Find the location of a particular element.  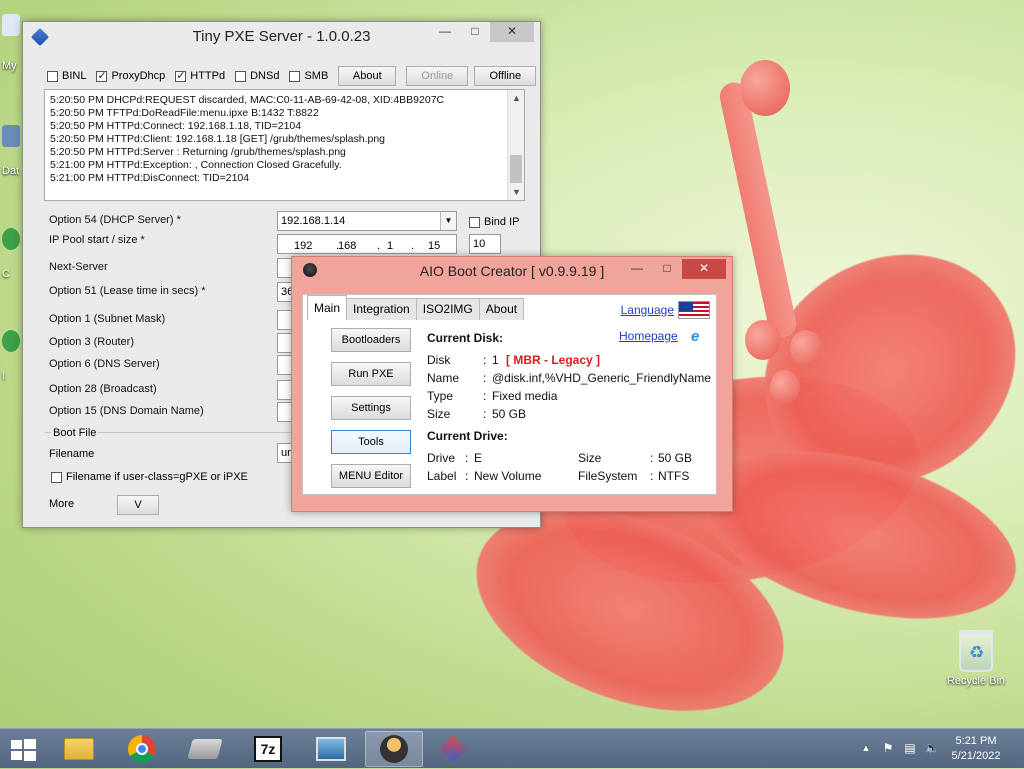

pxe-app-icon is located at coordinates (40, 37).